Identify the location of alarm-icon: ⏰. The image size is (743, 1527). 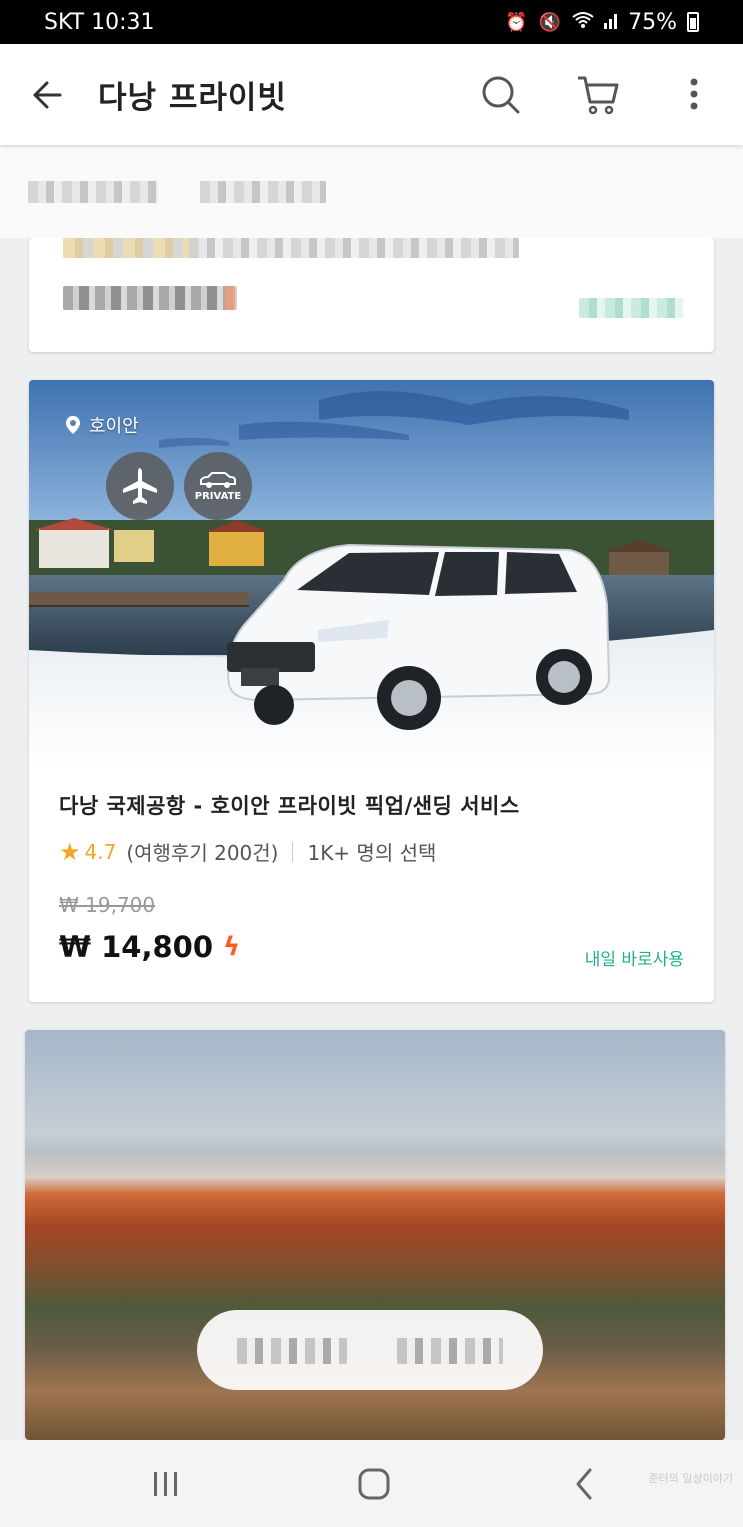
(517, 22).